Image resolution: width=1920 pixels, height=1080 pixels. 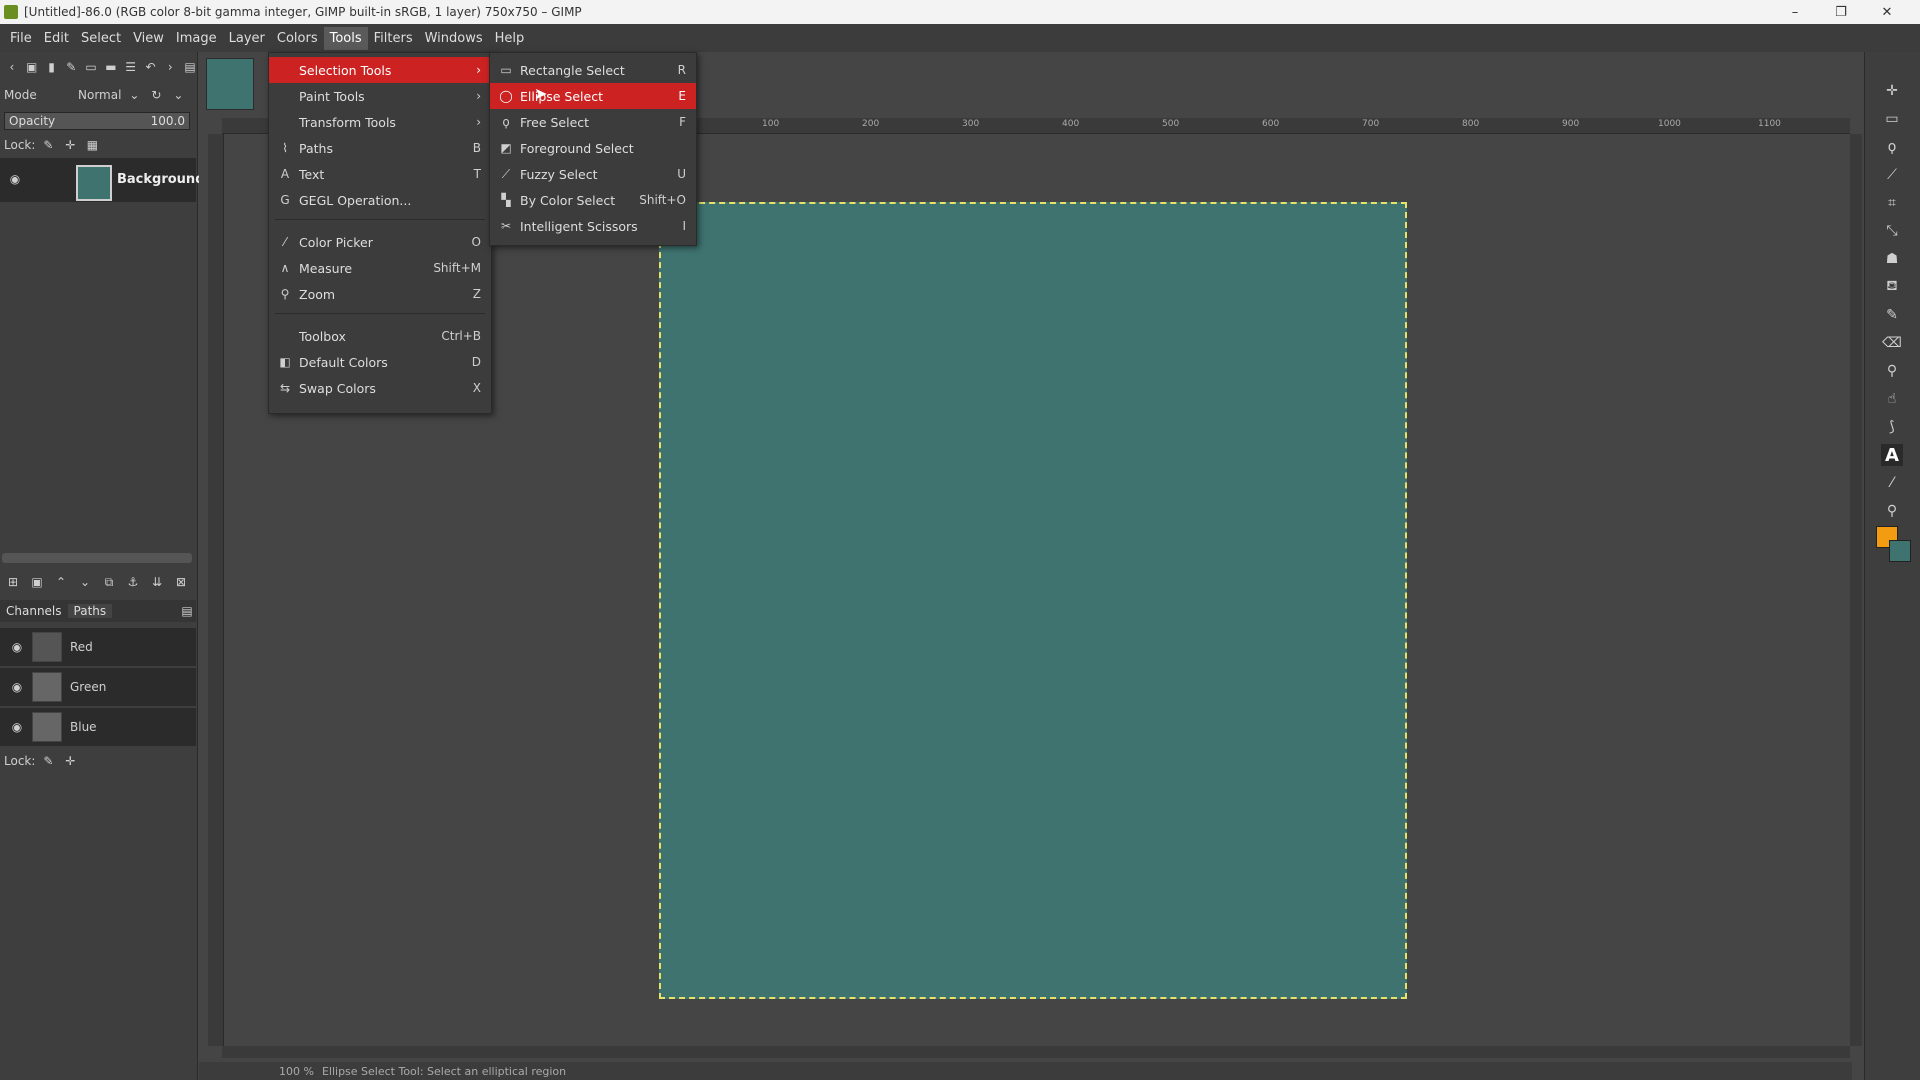 What do you see at coordinates (98, 727) in the screenshot?
I see `channel-row-blue: ◉ Blue` at bounding box center [98, 727].